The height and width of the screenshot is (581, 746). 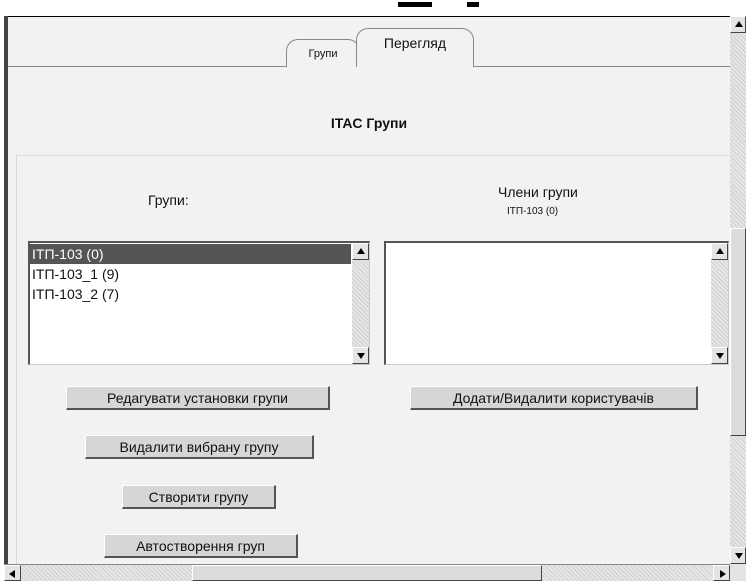 I want to click on scroll-right-button, so click(x=721, y=573).